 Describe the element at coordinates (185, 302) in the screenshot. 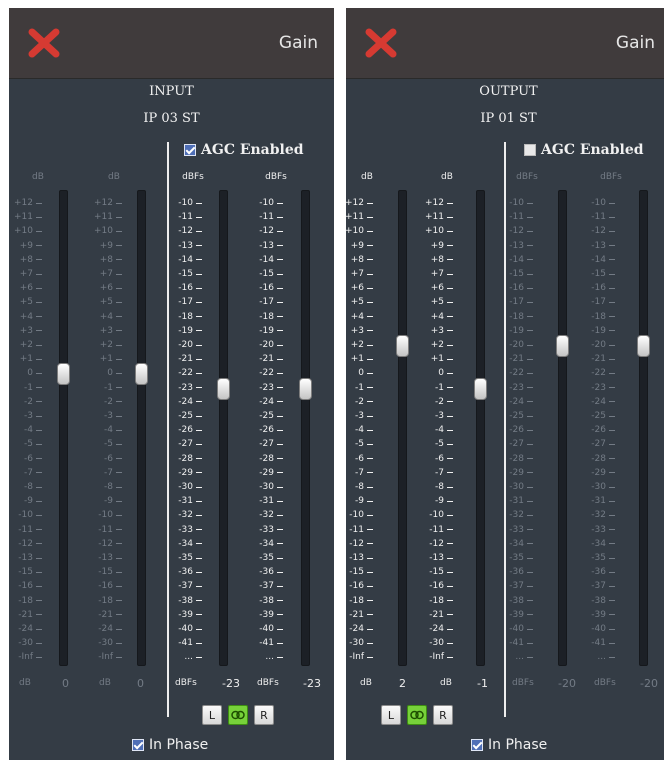

I see `scale-tick-label: -17` at that location.